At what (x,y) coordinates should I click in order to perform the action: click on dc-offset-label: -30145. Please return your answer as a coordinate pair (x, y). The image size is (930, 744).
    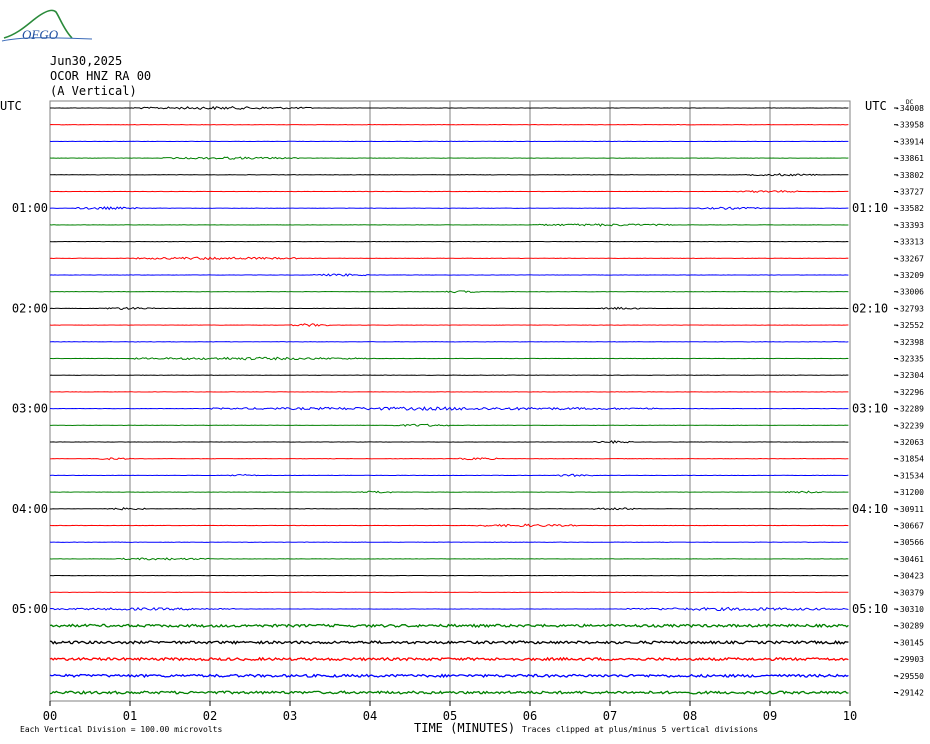
    Looking at the image, I should click on (909, 642).